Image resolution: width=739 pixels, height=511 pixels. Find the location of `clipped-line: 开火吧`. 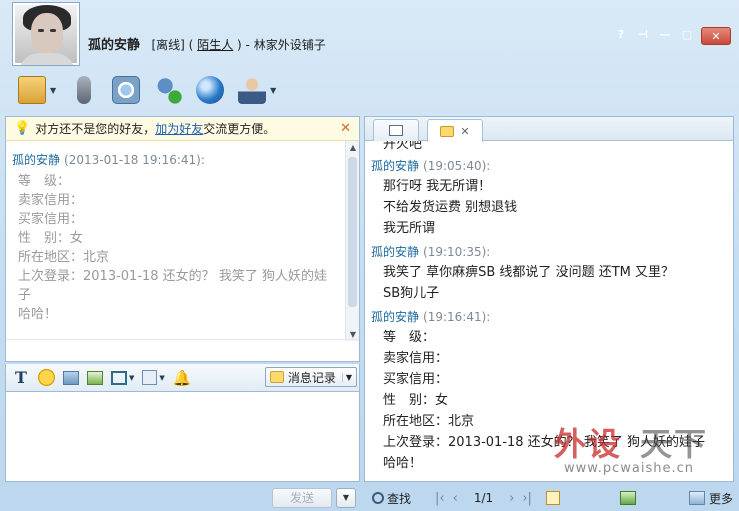

clipped-line: 开火吧 is located at coordinates (549, 147).